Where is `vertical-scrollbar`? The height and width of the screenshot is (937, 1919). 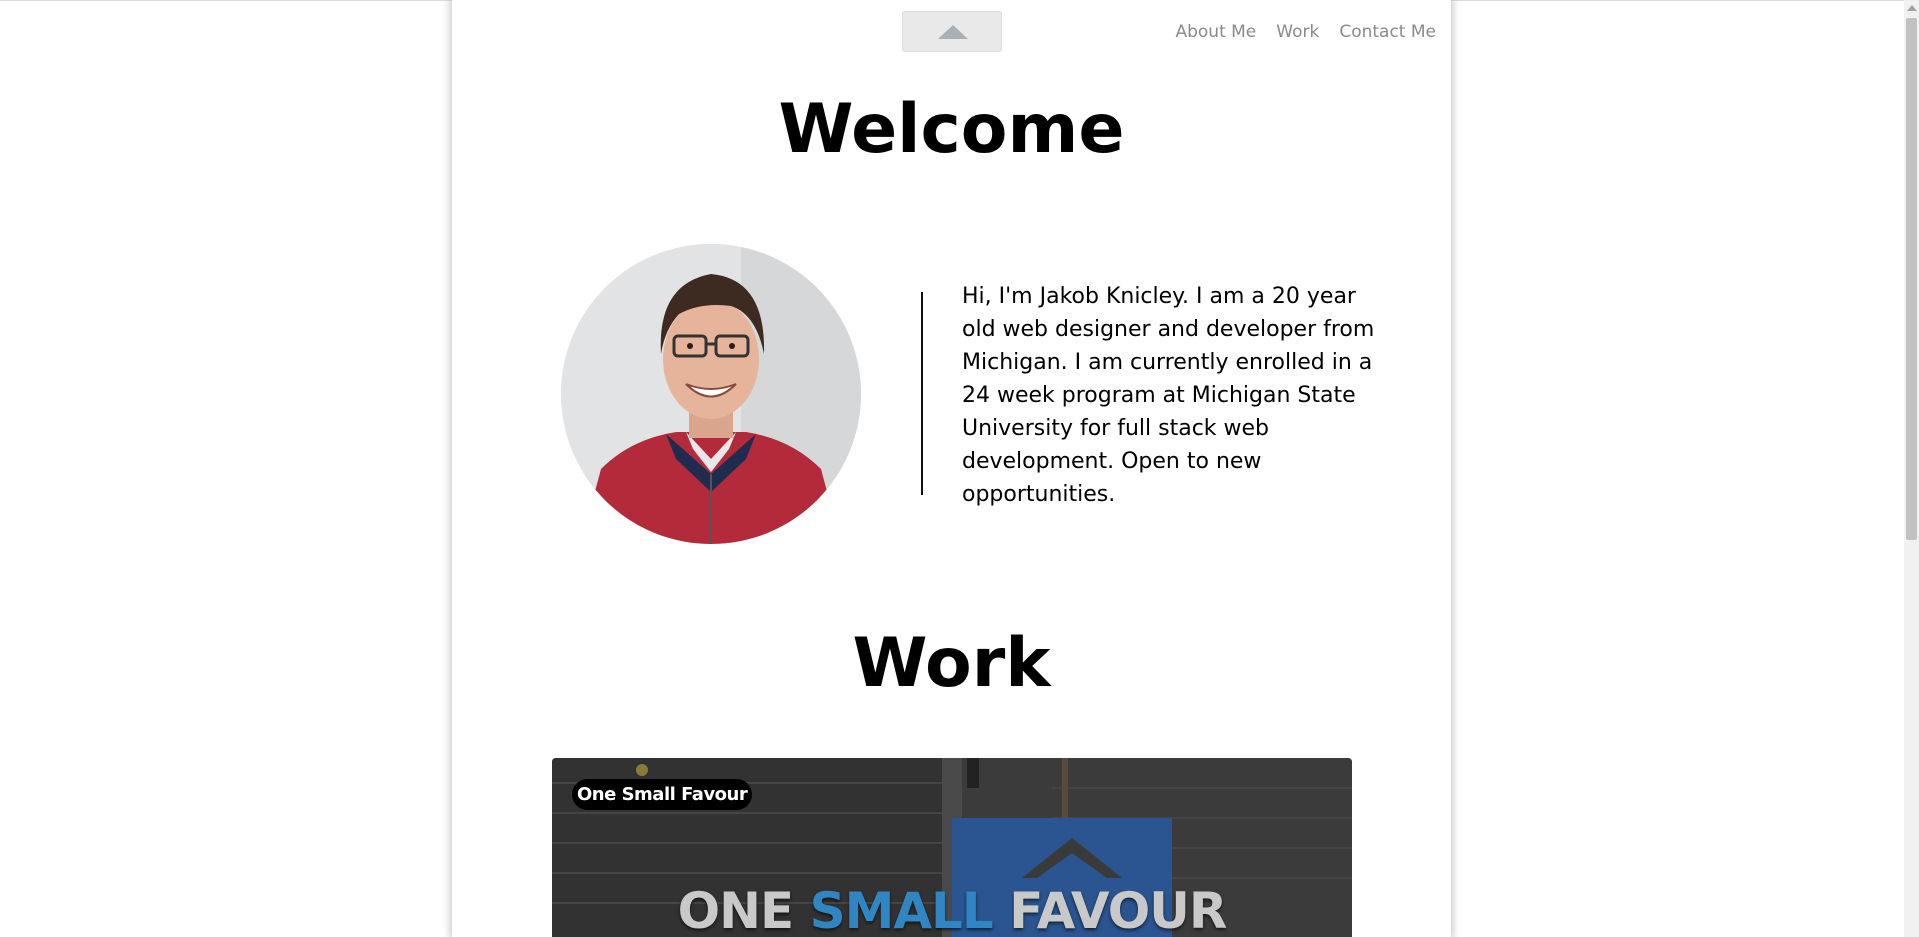 vertical-scrollbar is located at coordinates (1911, 468).